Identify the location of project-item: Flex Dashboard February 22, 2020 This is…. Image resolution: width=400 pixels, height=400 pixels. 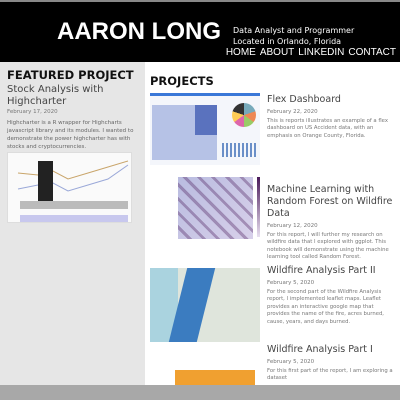
(331, 117).